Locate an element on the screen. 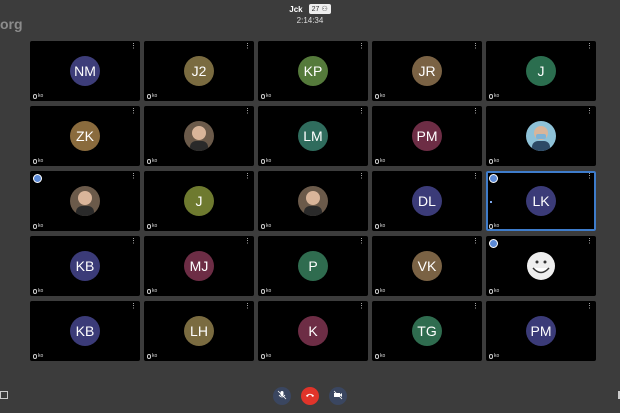 This screenshot has width=620, height=413. participant-tile: TG ⋮ ko is located at coordinates (427, 331).